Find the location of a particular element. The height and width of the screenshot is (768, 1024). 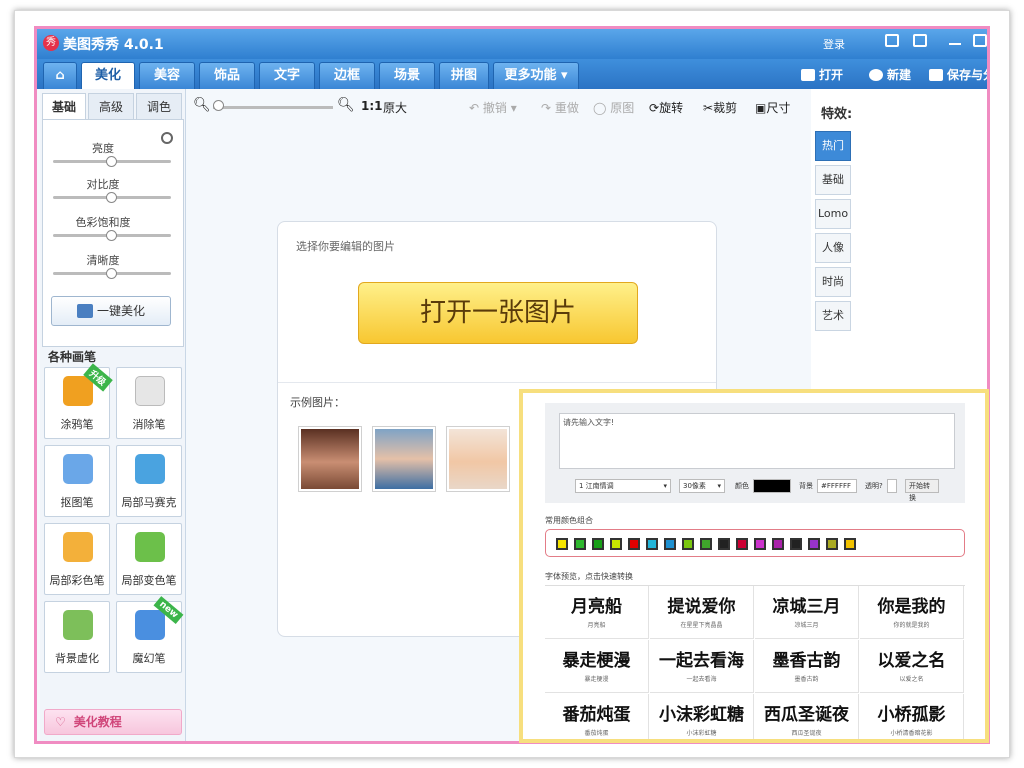

home-button: ⌂ is located at coordinates (60, 75).